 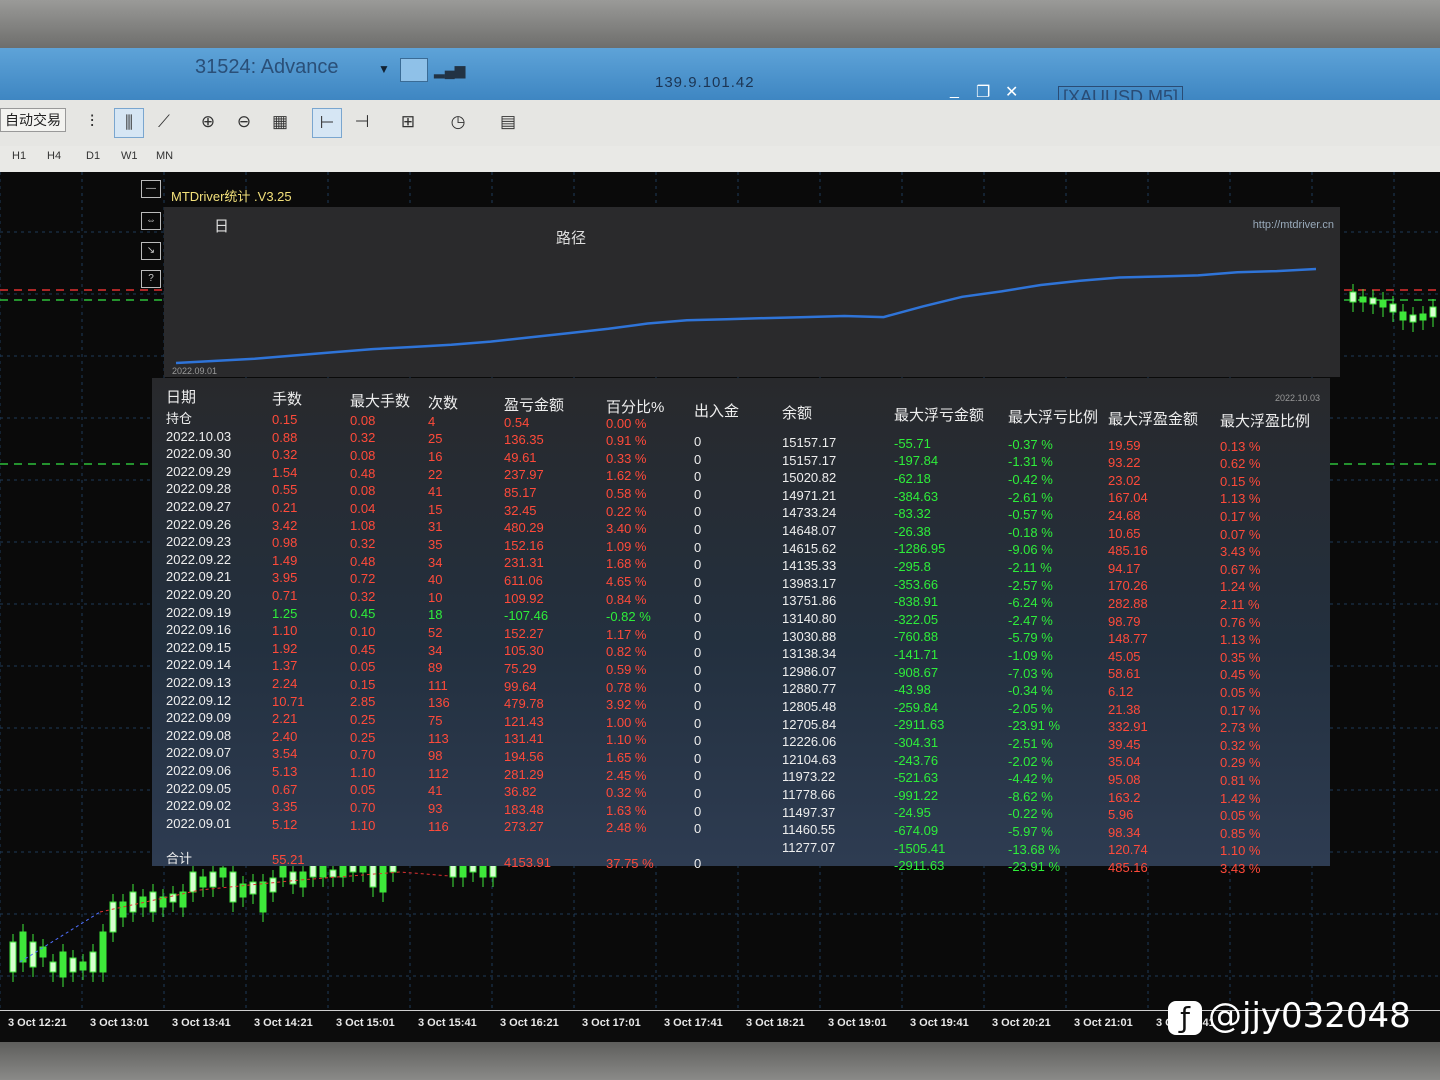 What do you see at coordinates (438, 738) in the screenshot?
I see `table-cell: 113` at bounding box center [438, 738].